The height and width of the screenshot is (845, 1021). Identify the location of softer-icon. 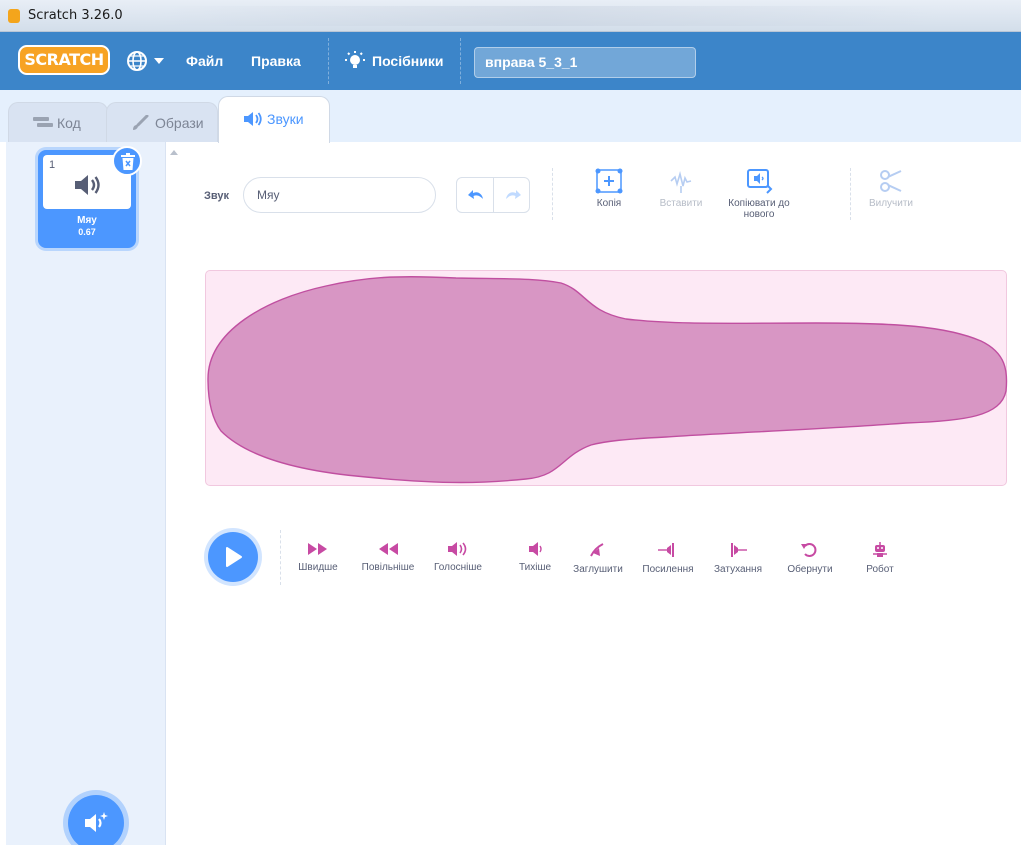
(535, 549).